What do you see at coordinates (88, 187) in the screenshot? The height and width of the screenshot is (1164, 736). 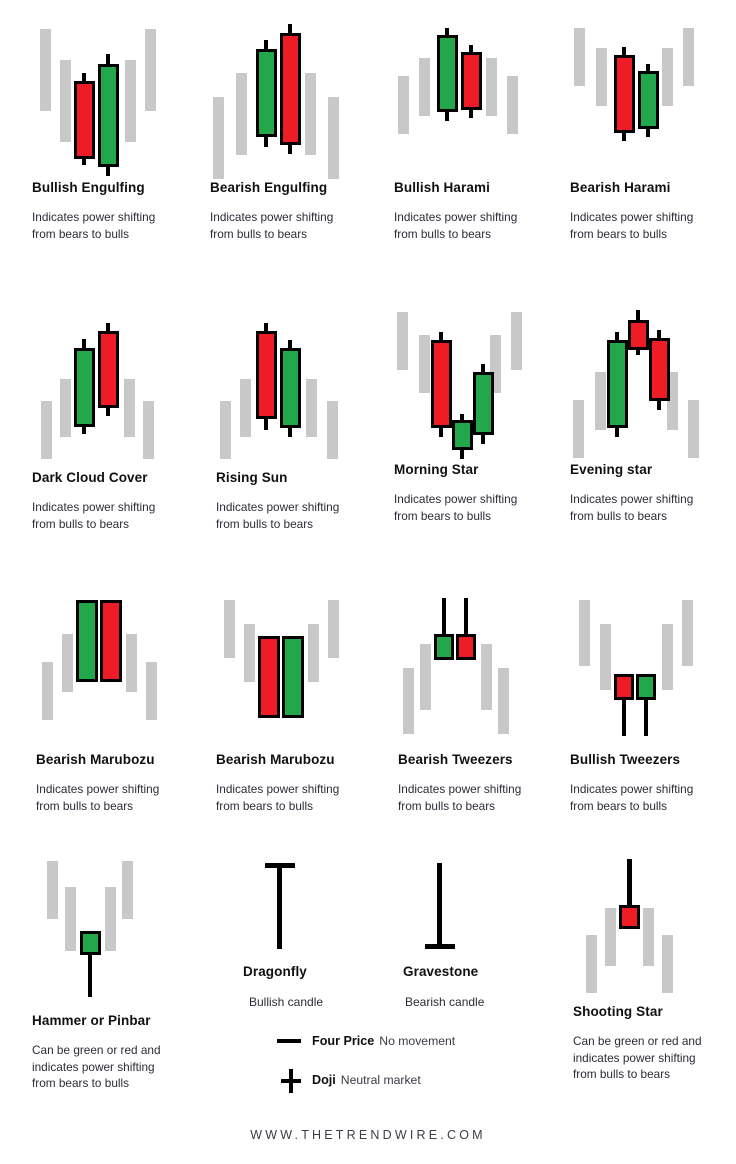 I see `pattern-title: Bullish Engulfing` at bounding box center [88, 187].